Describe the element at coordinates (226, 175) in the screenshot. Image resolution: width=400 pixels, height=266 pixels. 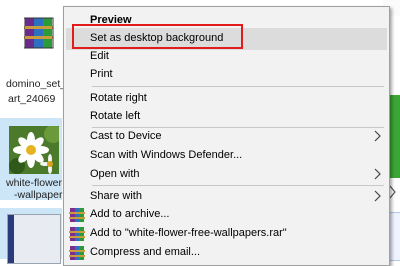
I see `menu-item-open-with: Open with` at that location.